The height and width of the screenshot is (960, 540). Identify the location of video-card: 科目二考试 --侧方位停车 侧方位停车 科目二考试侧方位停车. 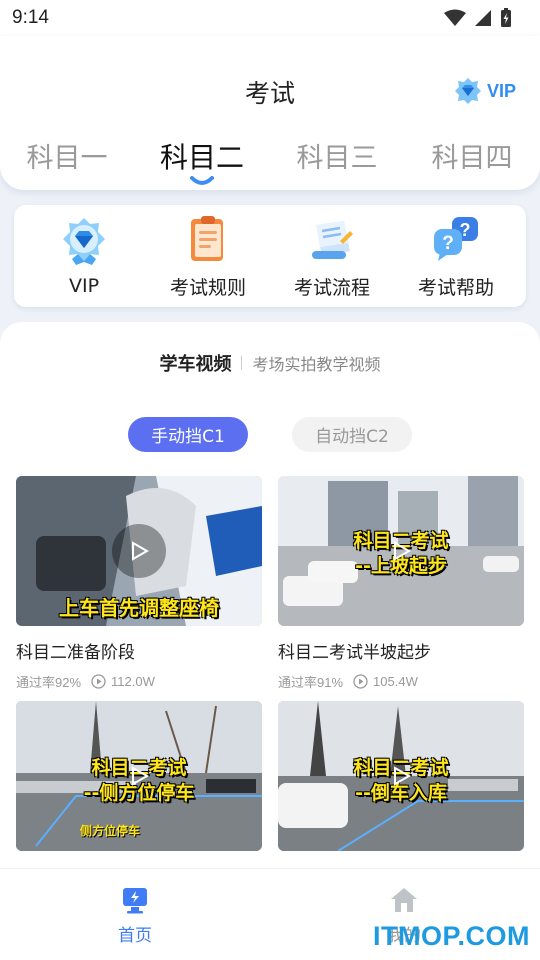
(139, 794).